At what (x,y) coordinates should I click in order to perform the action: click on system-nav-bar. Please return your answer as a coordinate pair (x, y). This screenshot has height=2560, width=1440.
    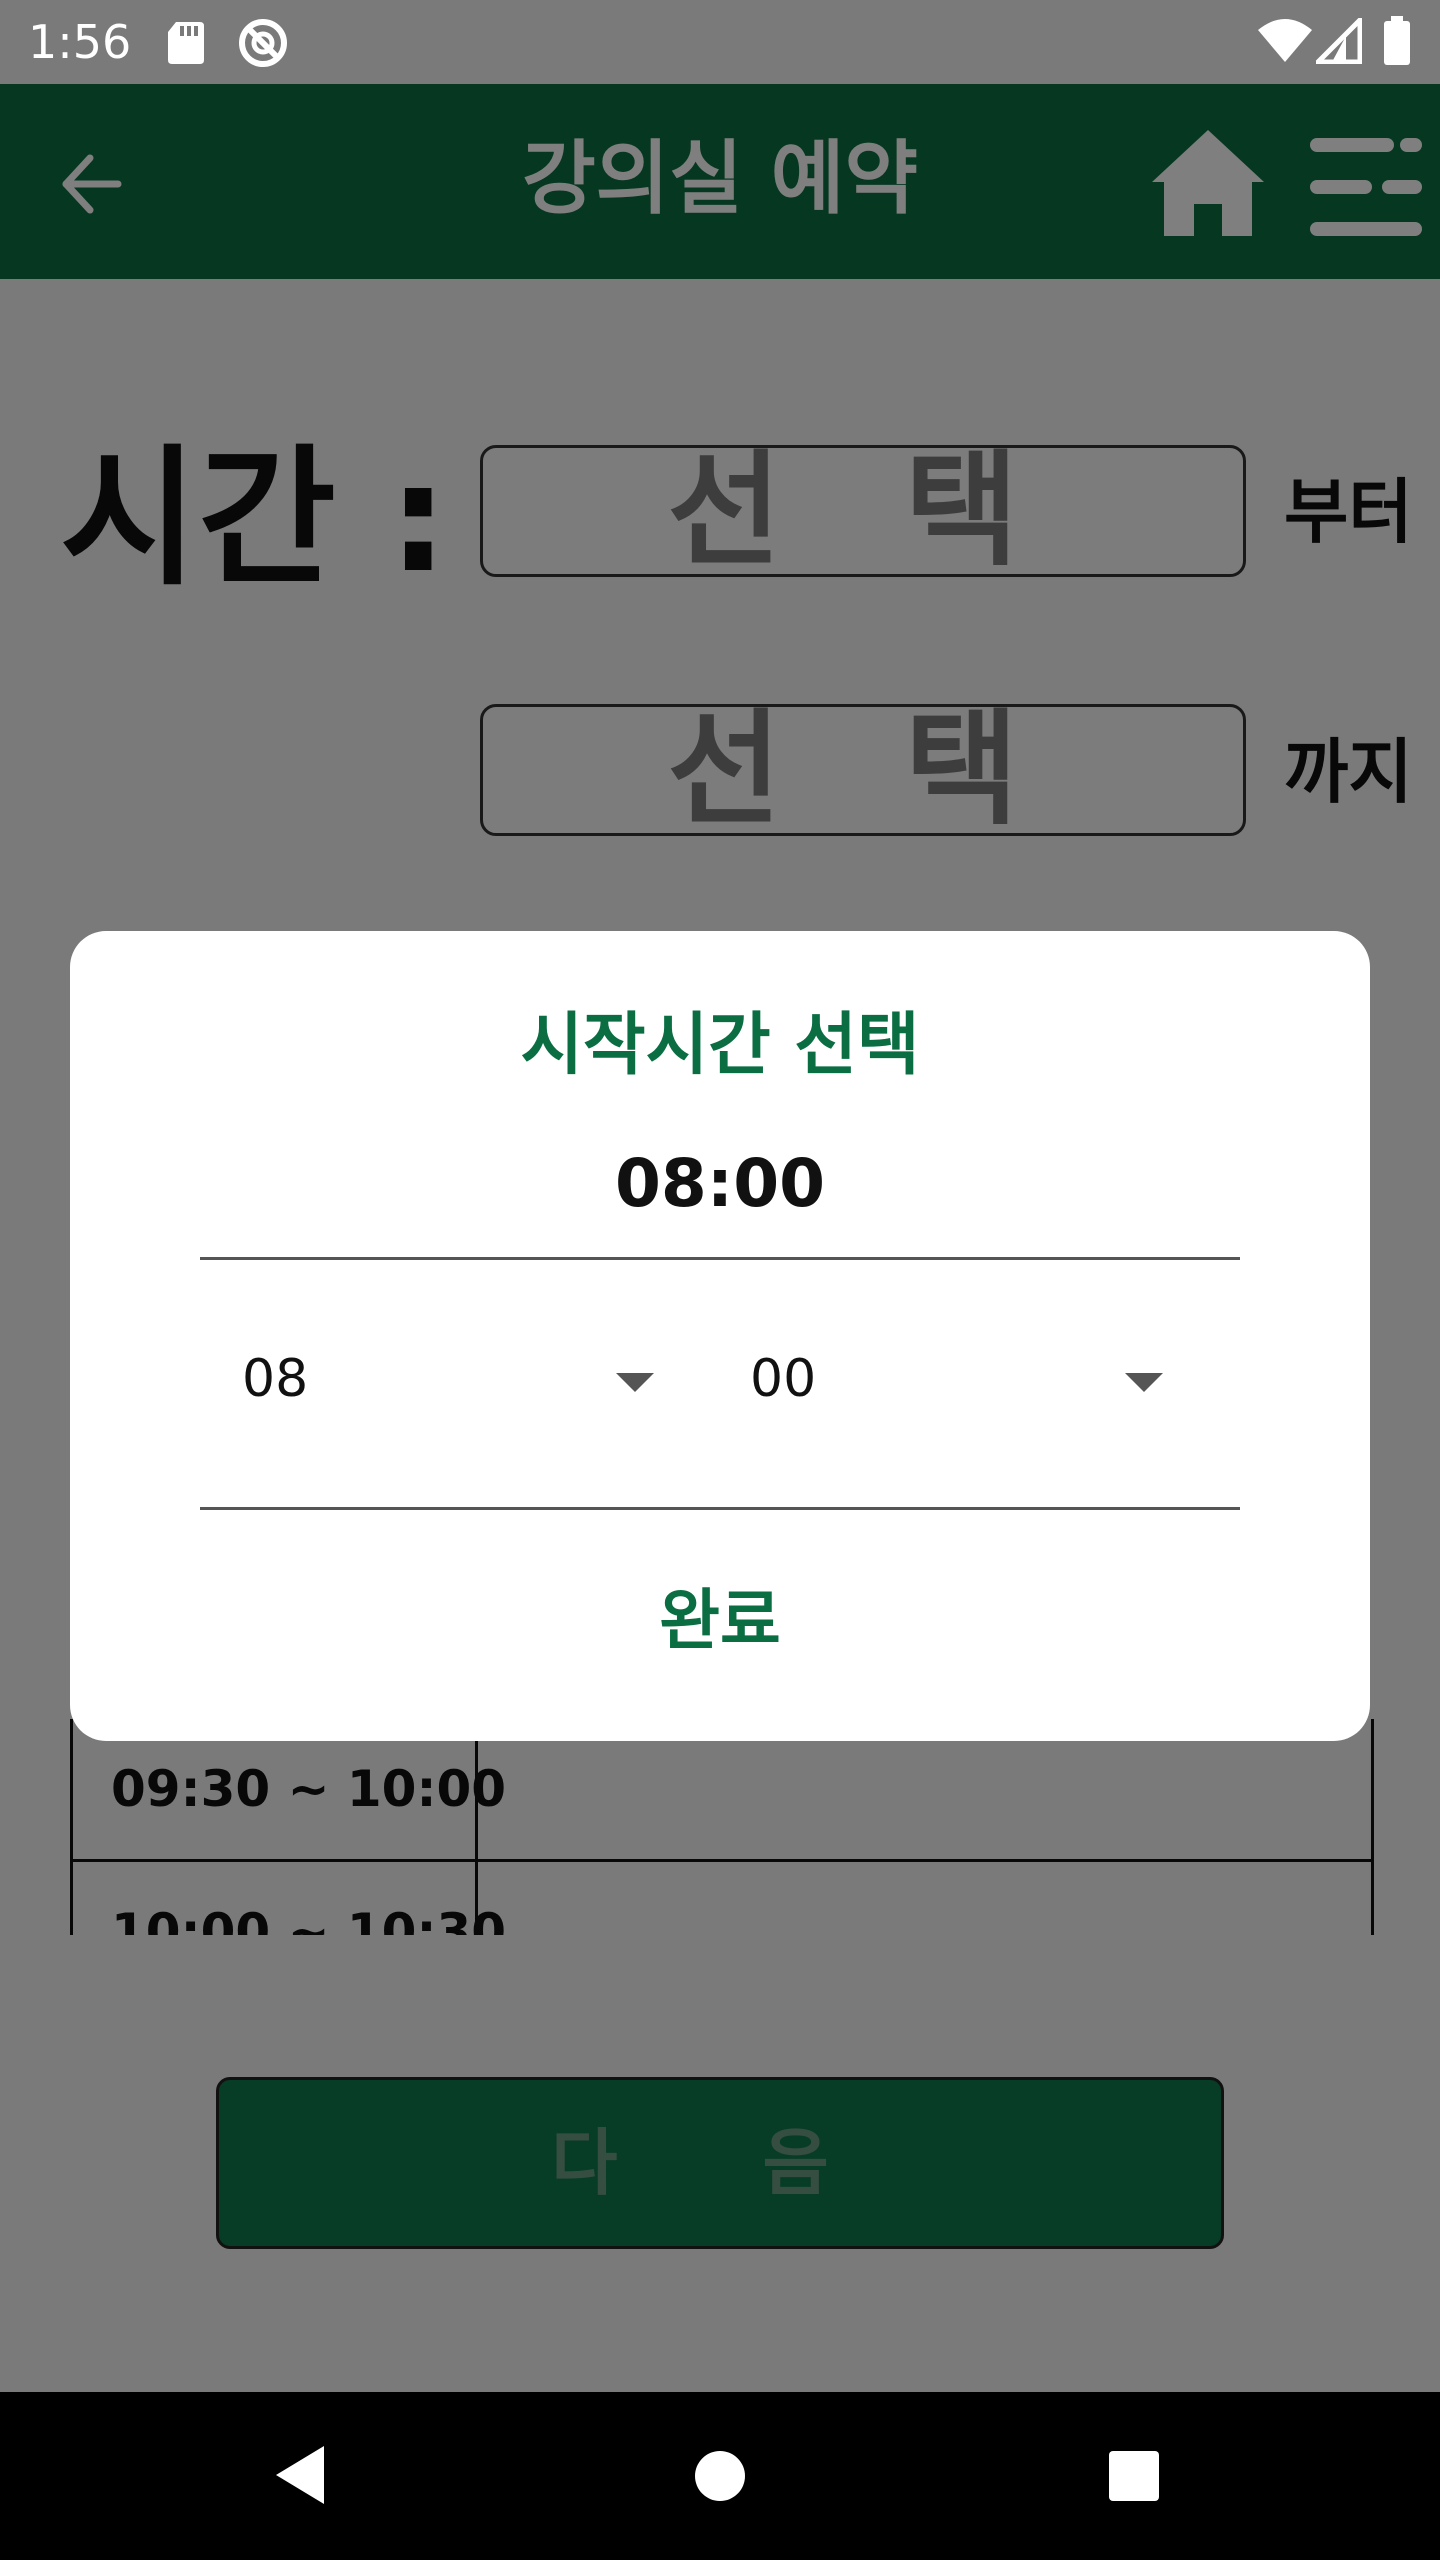
    Looking at the image, I should click on (720, 2476).